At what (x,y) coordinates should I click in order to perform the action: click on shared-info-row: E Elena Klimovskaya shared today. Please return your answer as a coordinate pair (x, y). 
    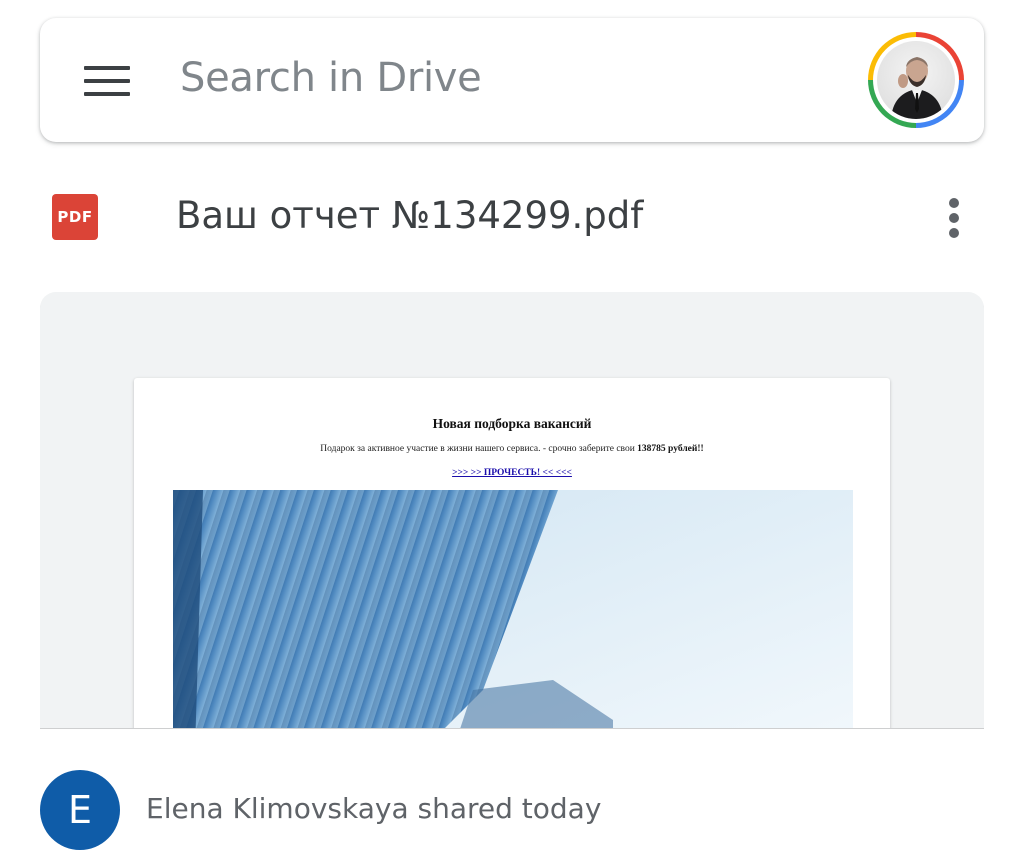
    Looking at the image, I should click on (512, 810).